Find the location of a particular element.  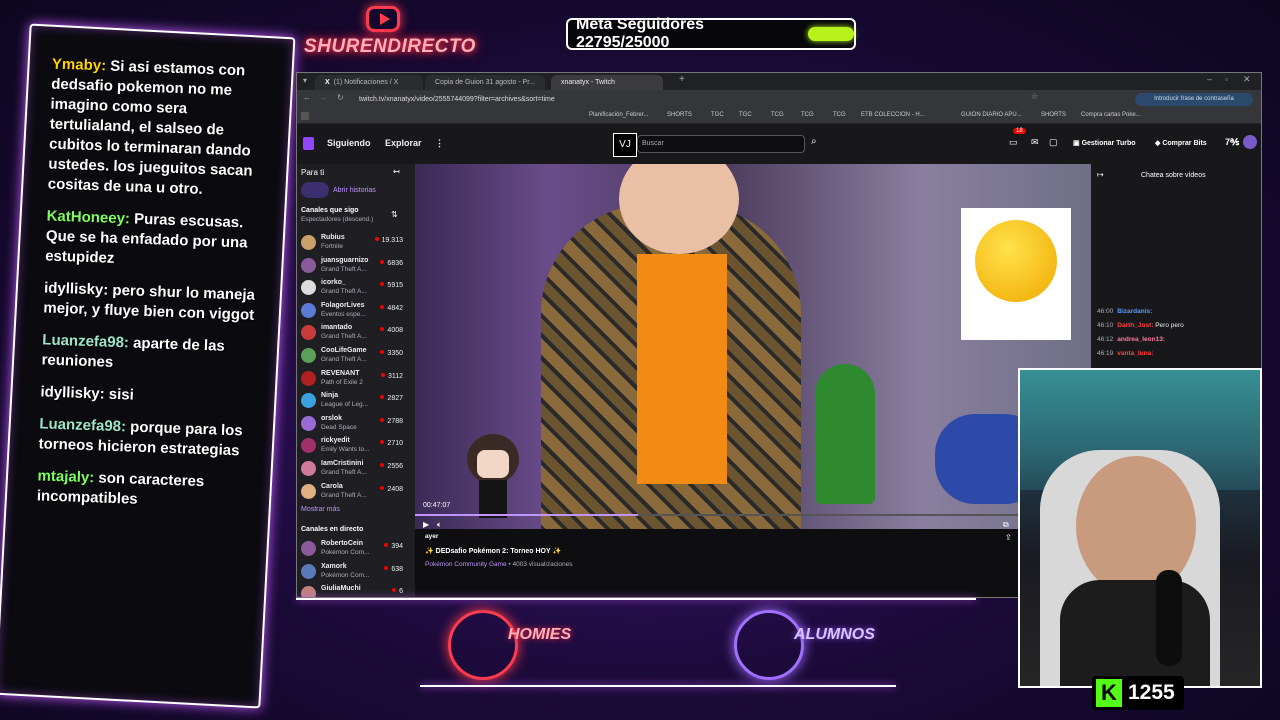

apps-grid-icon is located at coordinates (305, 116).